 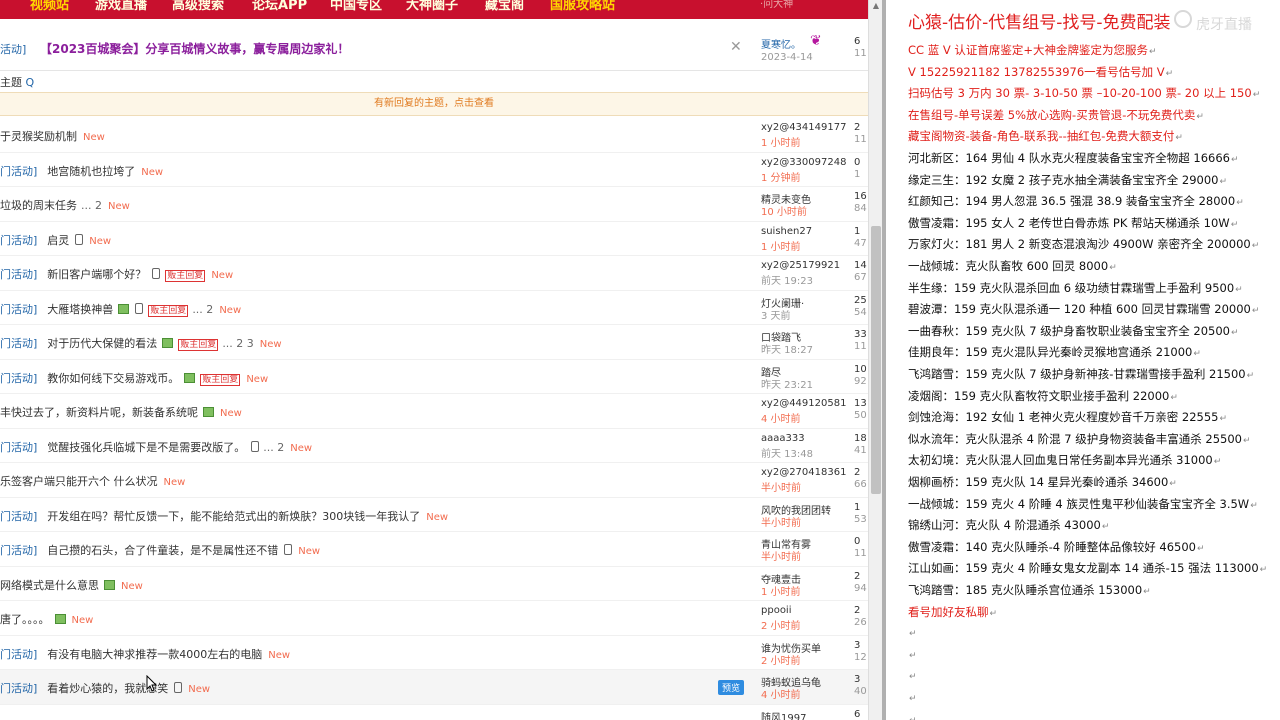 What do you see at coordinates (786, 231) in the screenshot?
I see `thread-author: suishen27` at bounding box center [786, 231].